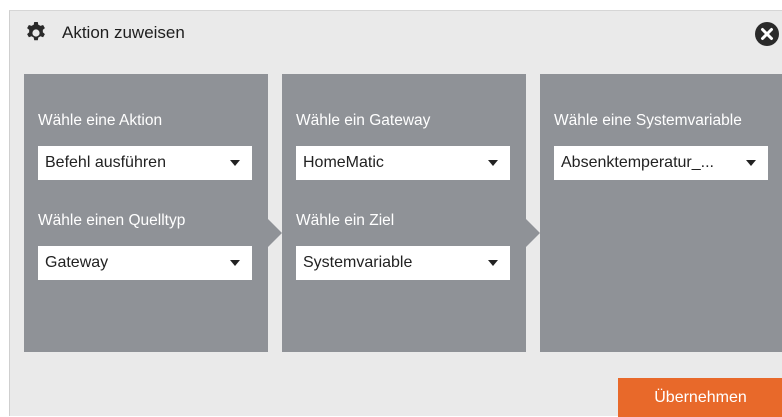 The height and width of the screenshot is (417, 782). I want to click on action-label: Wähle eine Aktion, so click(100, 120).